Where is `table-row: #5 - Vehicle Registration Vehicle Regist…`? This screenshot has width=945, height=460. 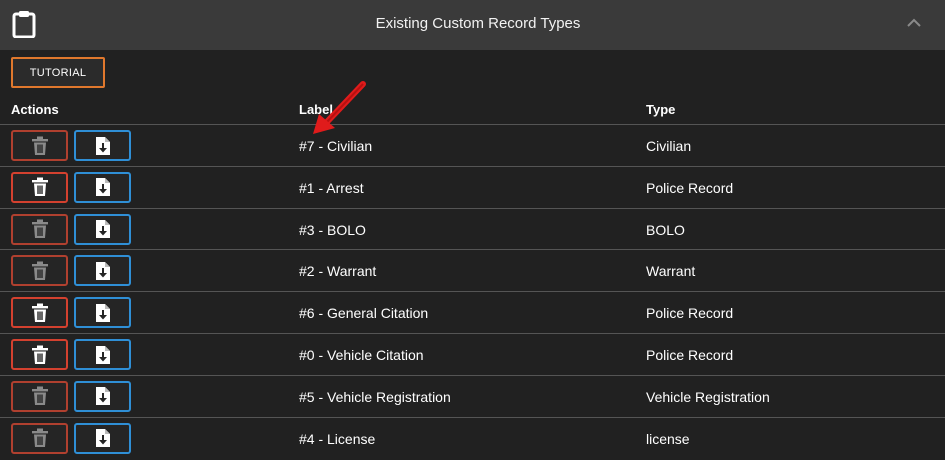 table-row: #5 - Vehicle Registration Vehicle Regist… is located at coordinates (472, 396).